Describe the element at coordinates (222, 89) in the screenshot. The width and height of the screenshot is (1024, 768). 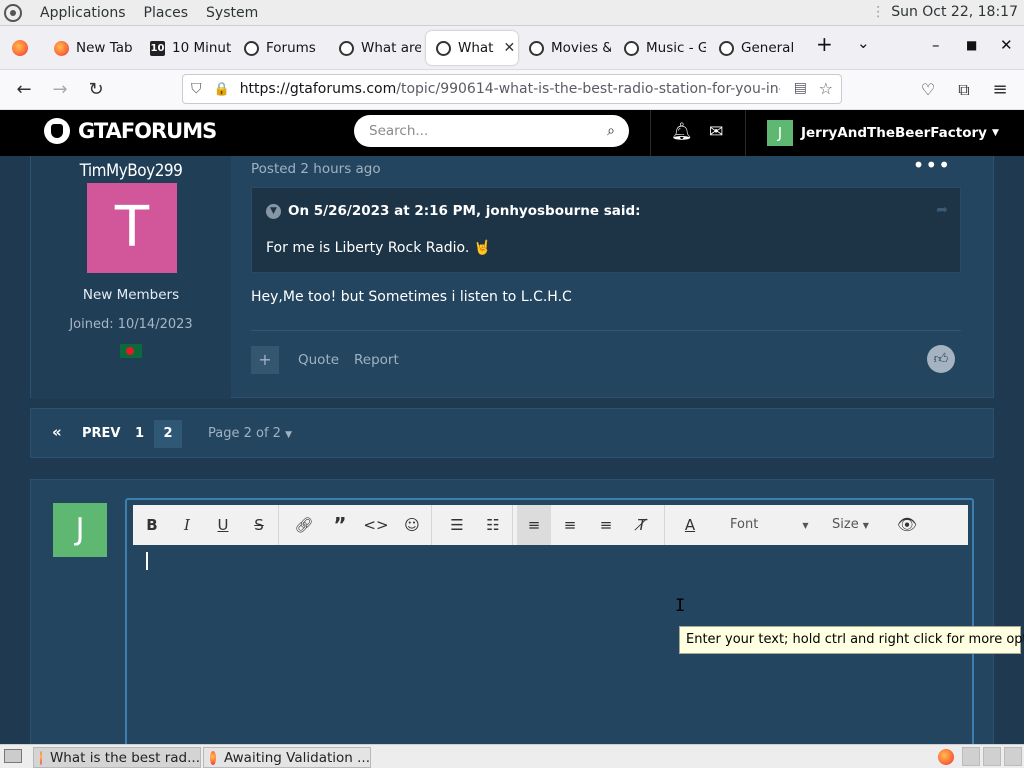
I see `lock-icon: 🔒` at that location.